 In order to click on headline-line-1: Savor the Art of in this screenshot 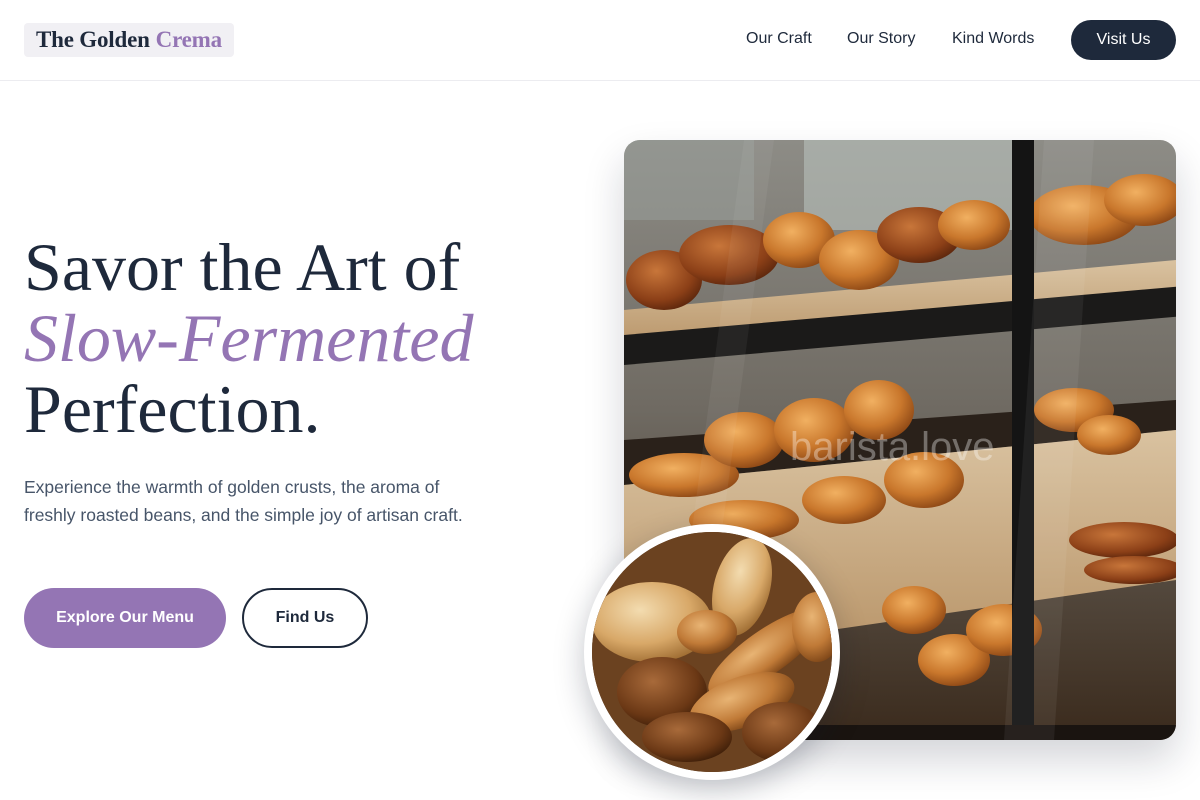, I will do `click(242, 267)`.